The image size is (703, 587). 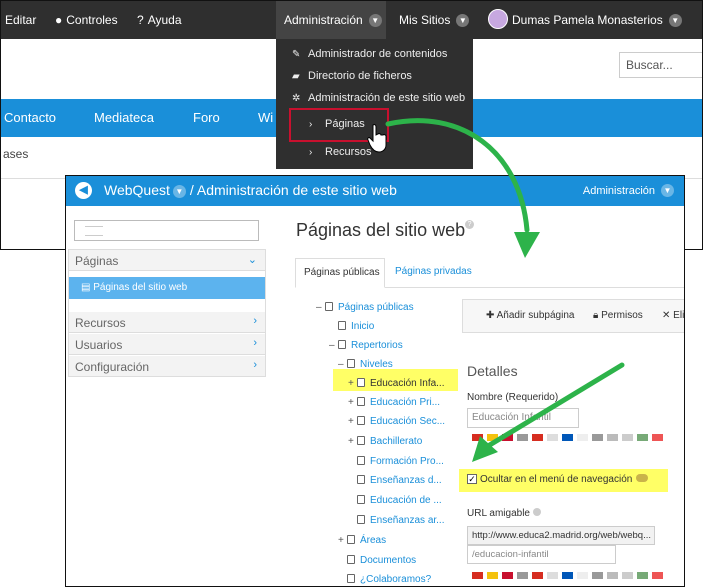 I want to click on tree-node: – Repertorios, so click(x=366, y=345).